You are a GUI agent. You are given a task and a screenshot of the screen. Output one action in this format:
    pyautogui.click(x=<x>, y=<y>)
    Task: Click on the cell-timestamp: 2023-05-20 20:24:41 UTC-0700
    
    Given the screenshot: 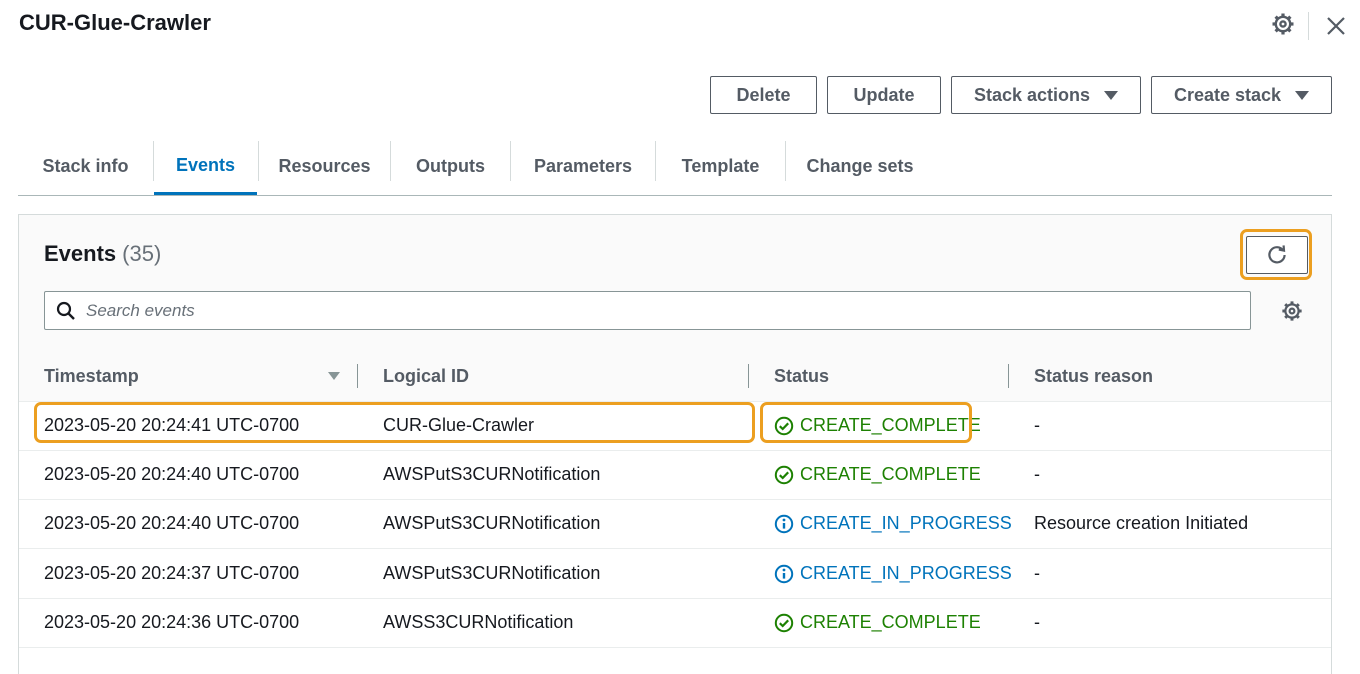 What is the action you would take?
    pyautogui.click(x=172, y=425)
    